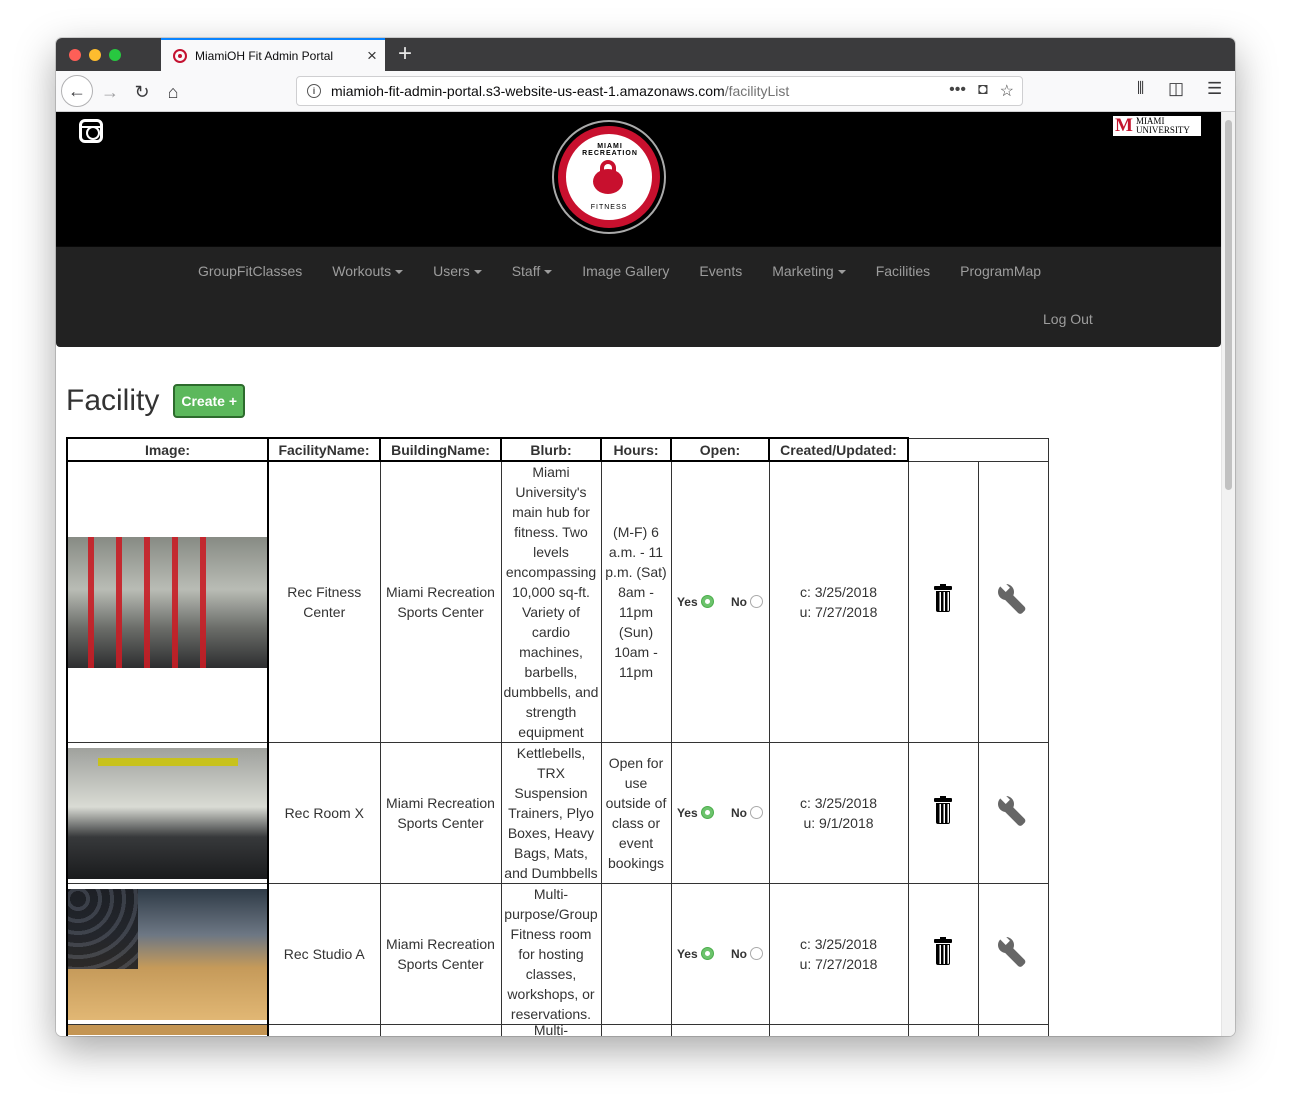 This screenshot has height=1111, width=1291. Describe the element at coordinates (77, 91) in the screenshot. I see `back-arrow-icon: ←` at that location.